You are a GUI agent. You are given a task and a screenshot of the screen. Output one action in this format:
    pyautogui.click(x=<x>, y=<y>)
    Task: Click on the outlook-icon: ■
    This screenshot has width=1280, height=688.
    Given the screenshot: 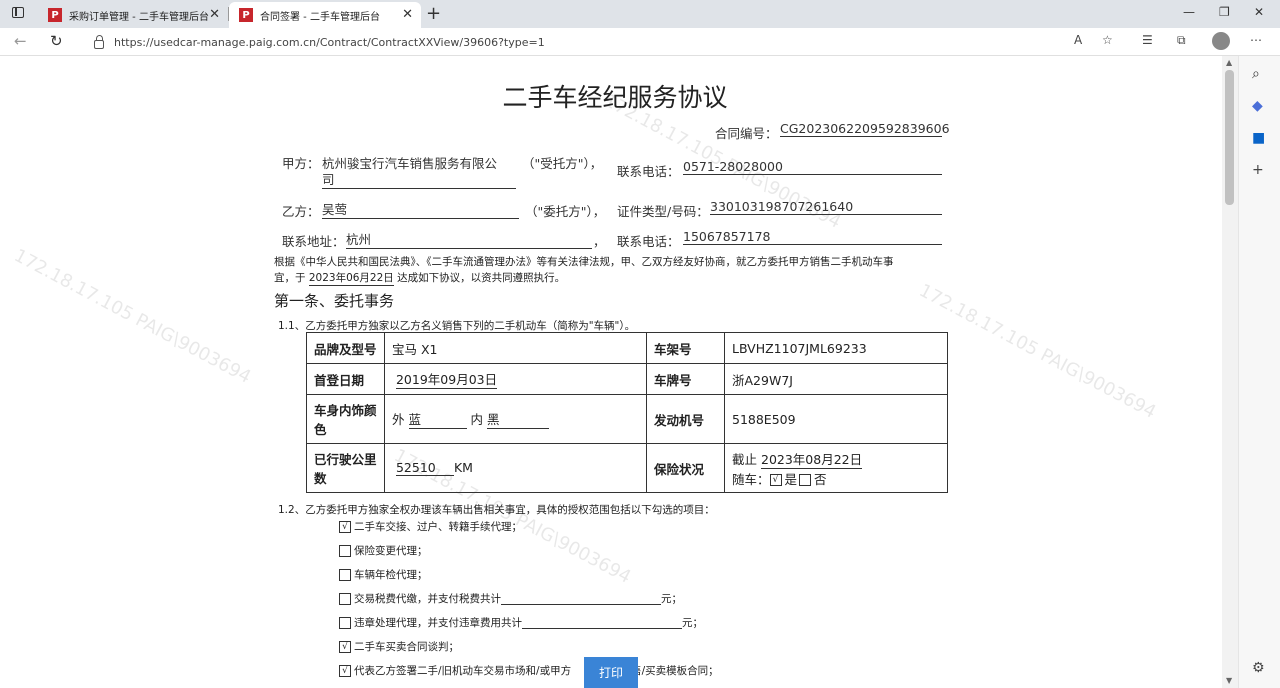 What is the action you would take?
    pyautogui.click(x=1258, y=138)
    